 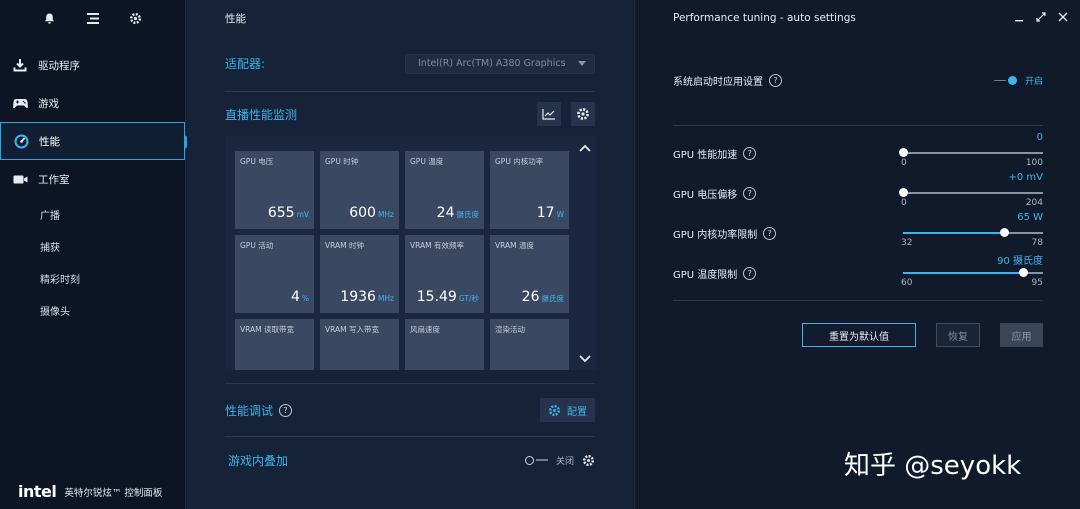 I want to click on brand: intel 英特尔锐炫™ 控制面板, so click(x=90, y=491).